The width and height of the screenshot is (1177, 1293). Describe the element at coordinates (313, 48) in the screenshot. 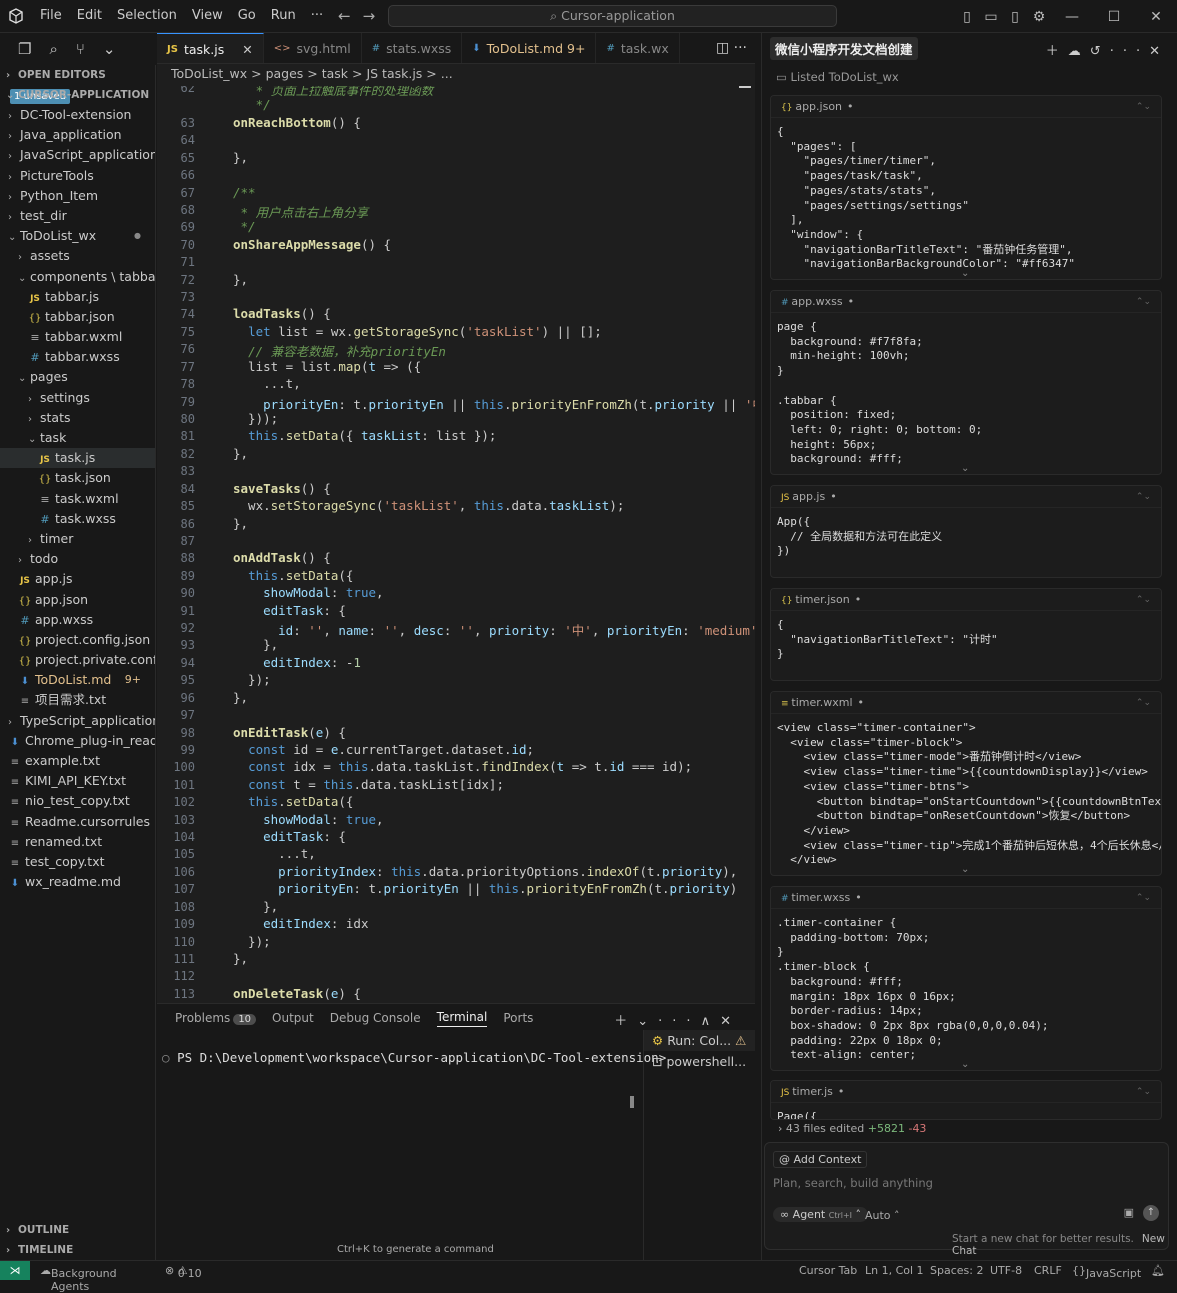

I see `editor-tab: <> svg.html` at that location.